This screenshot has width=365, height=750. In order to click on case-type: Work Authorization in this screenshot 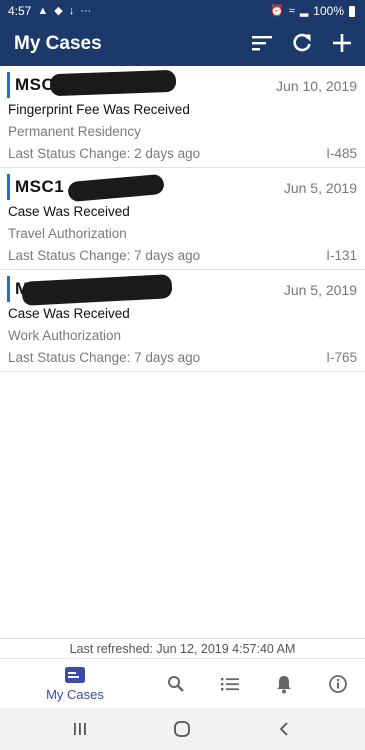, I will do `click(65, 335)`.